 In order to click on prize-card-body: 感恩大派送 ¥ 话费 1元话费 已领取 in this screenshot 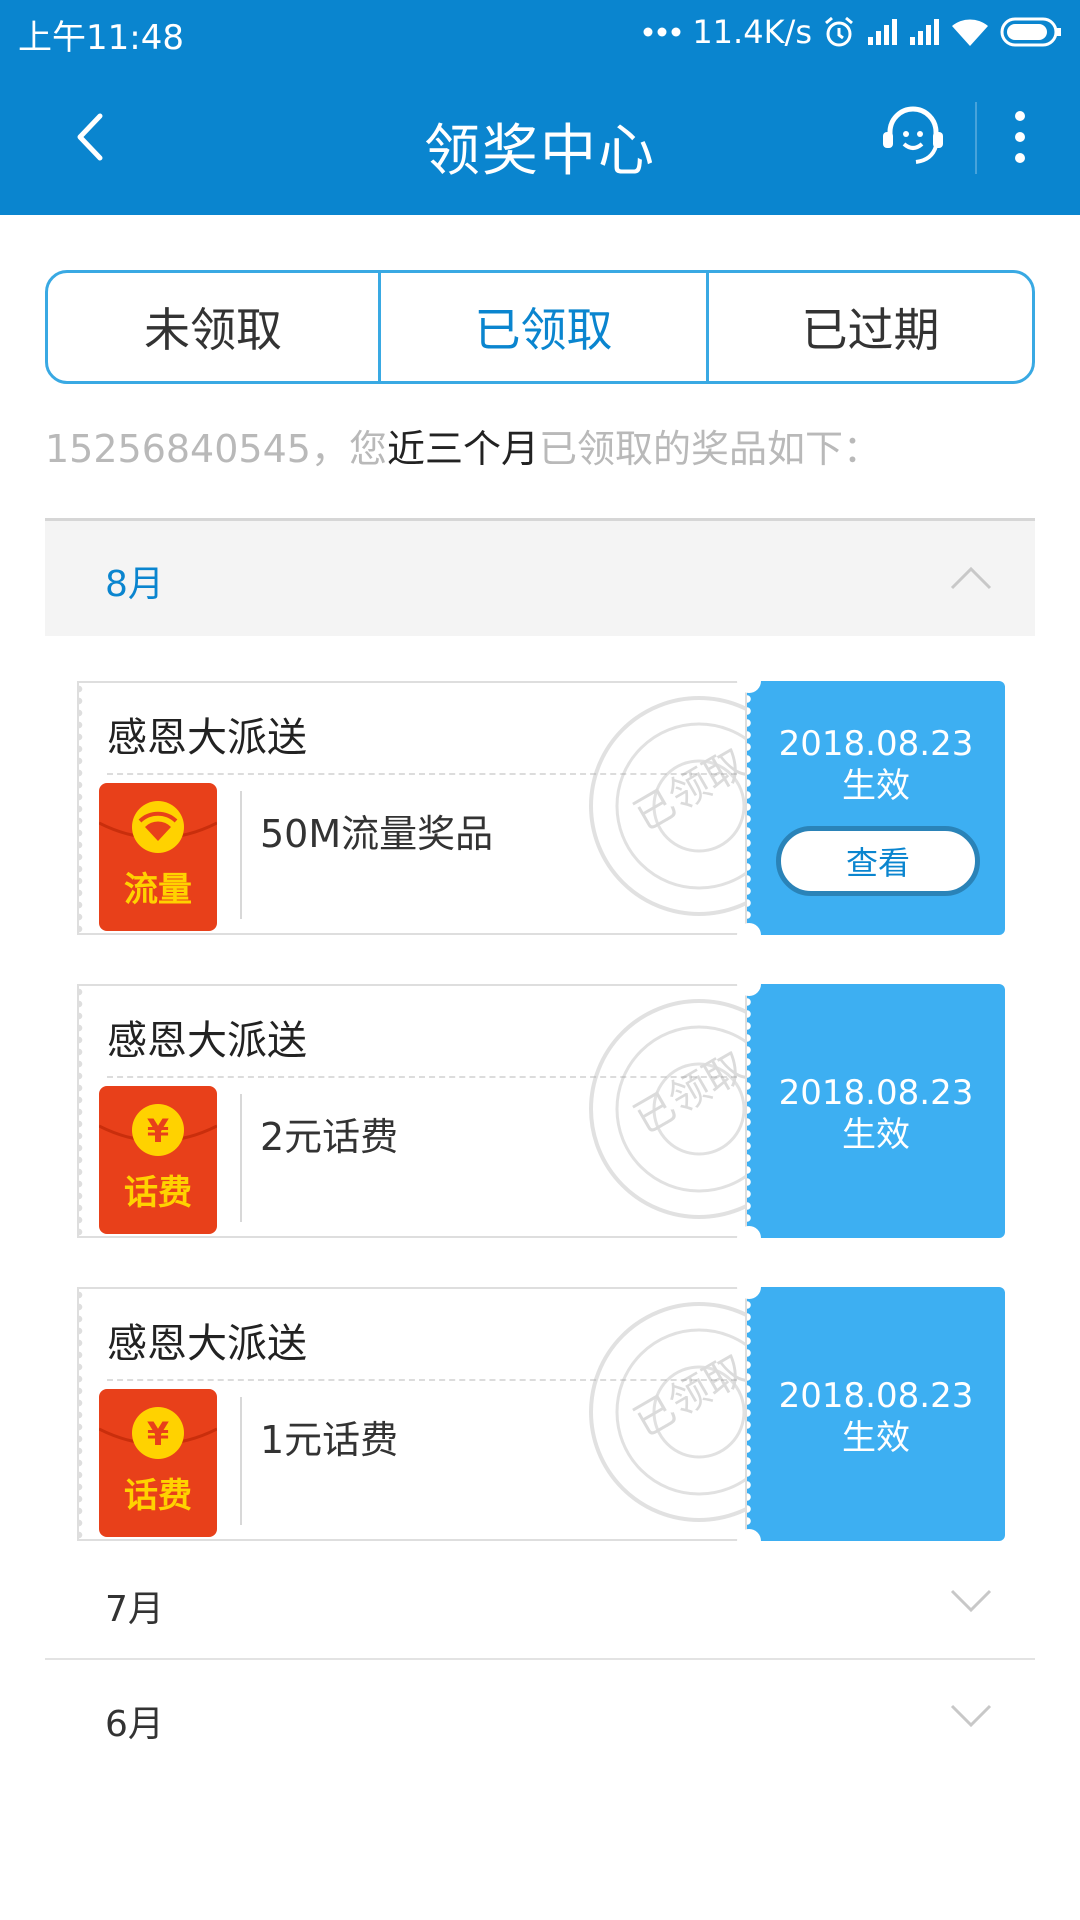, I will do `click(412, 1414)`.